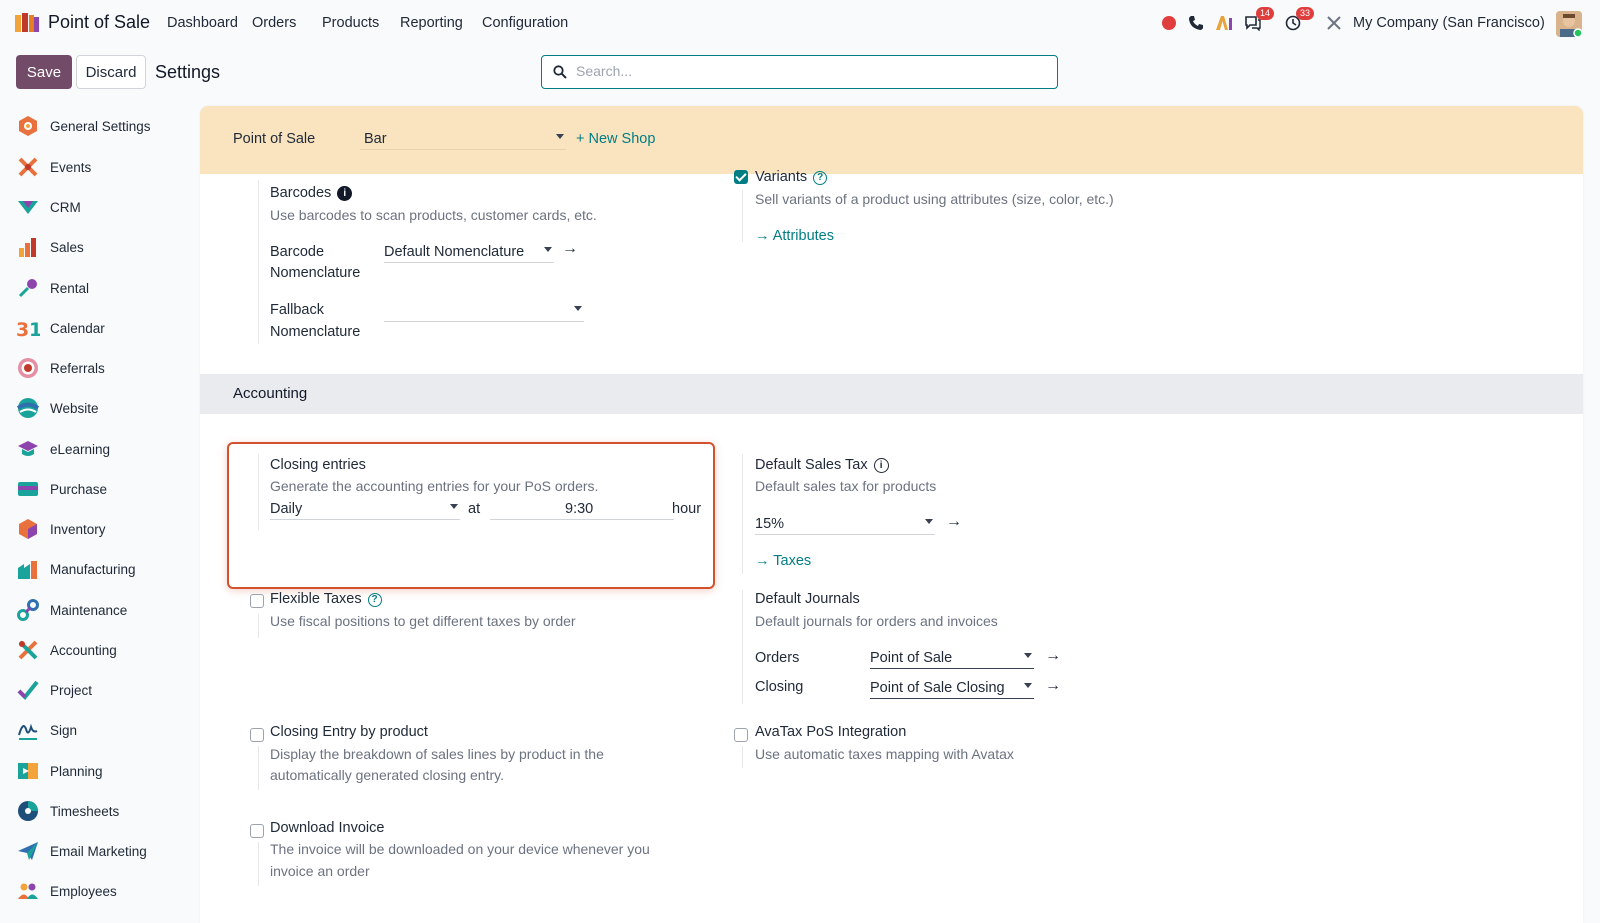  What do you see at coordinates (484, 310) in the screenshot?
I see `fallback-nomenclature-select` at bounding box center [484, 310].